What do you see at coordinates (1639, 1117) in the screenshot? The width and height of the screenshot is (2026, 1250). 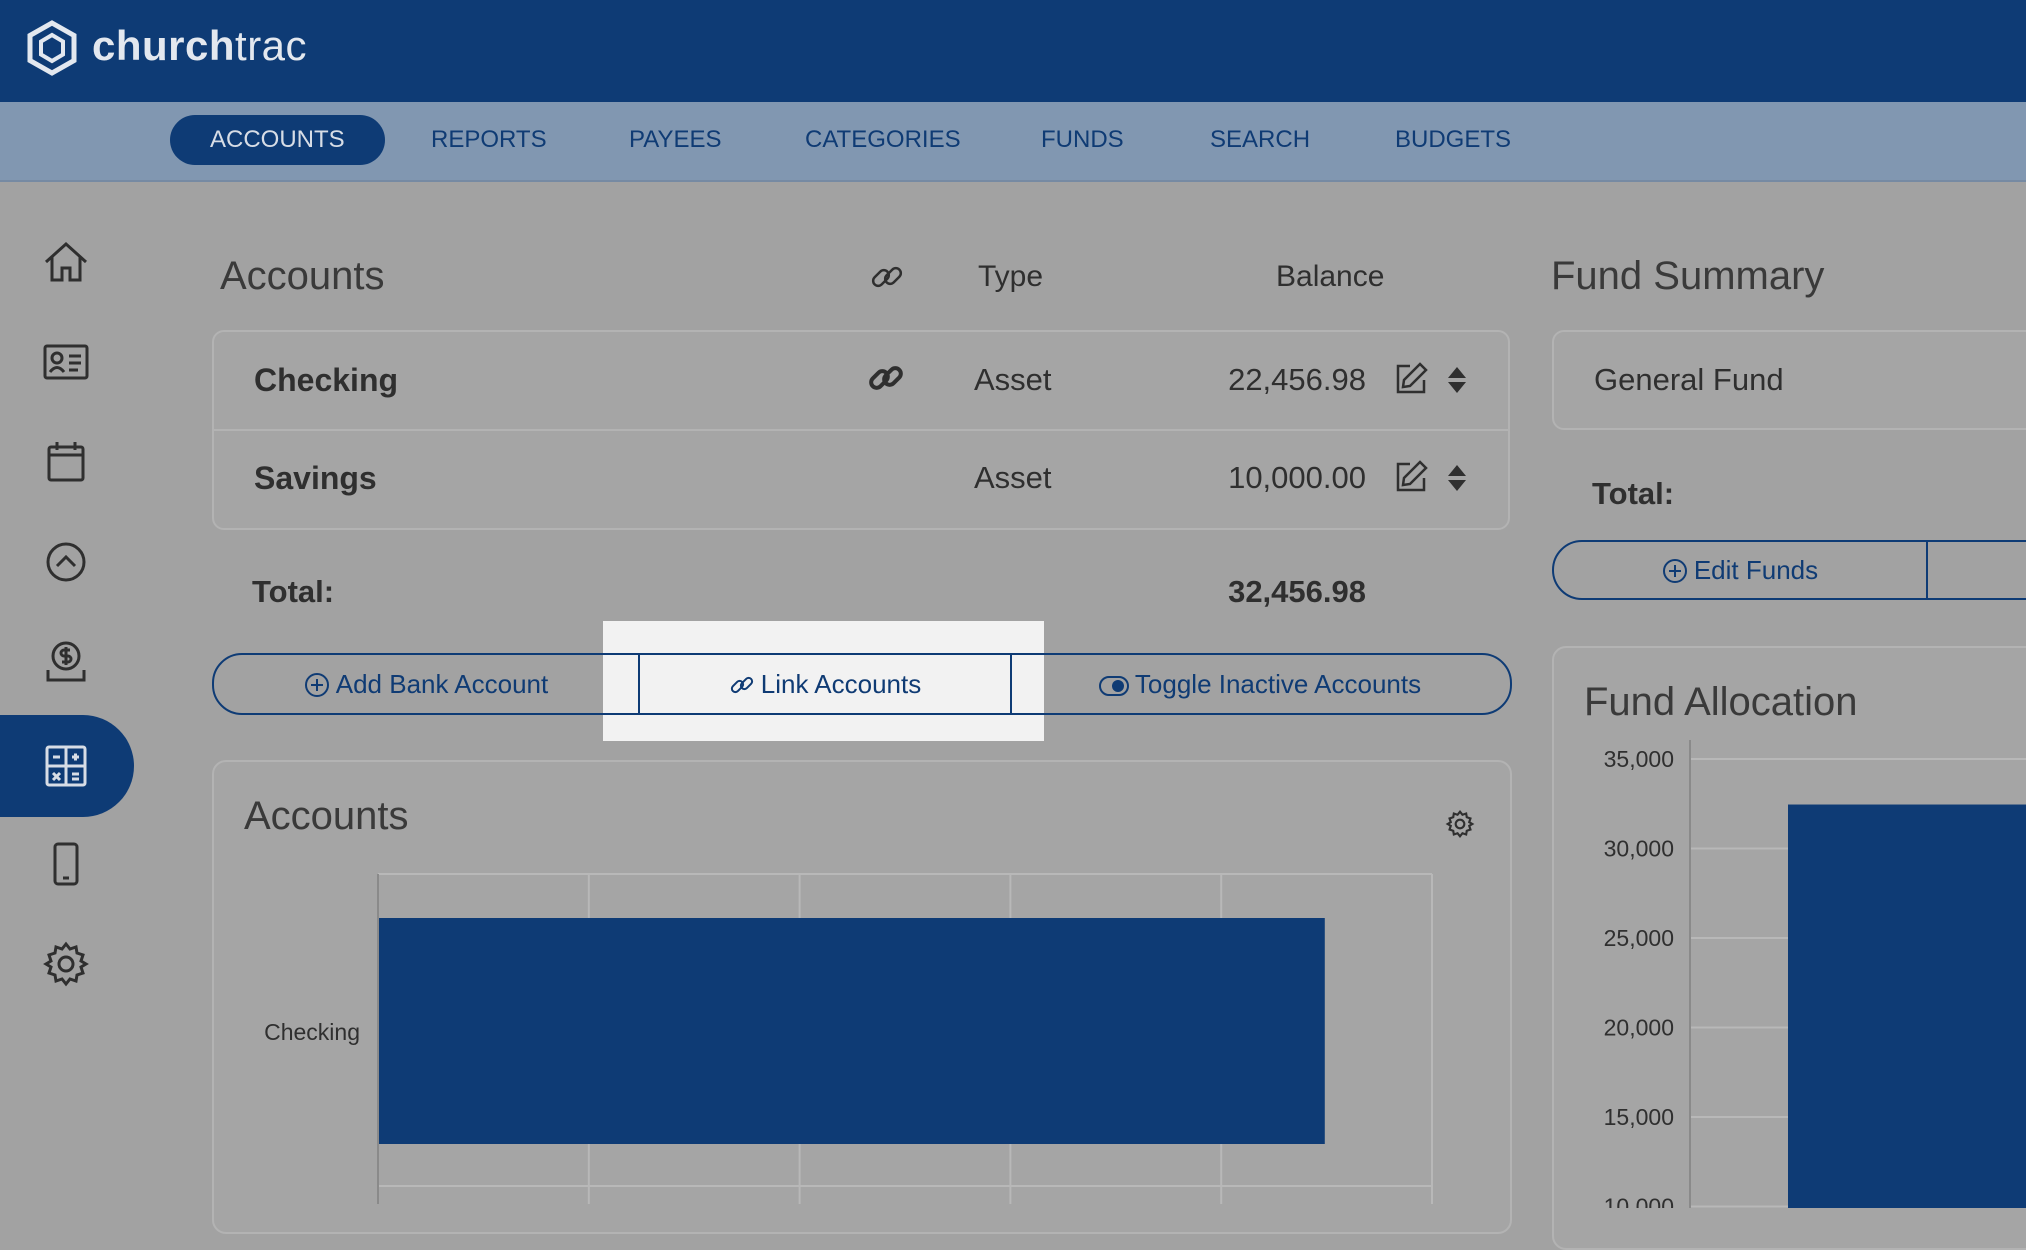 I see `chart-tick-label: 15,000` at bounding box center [1639, 1117].